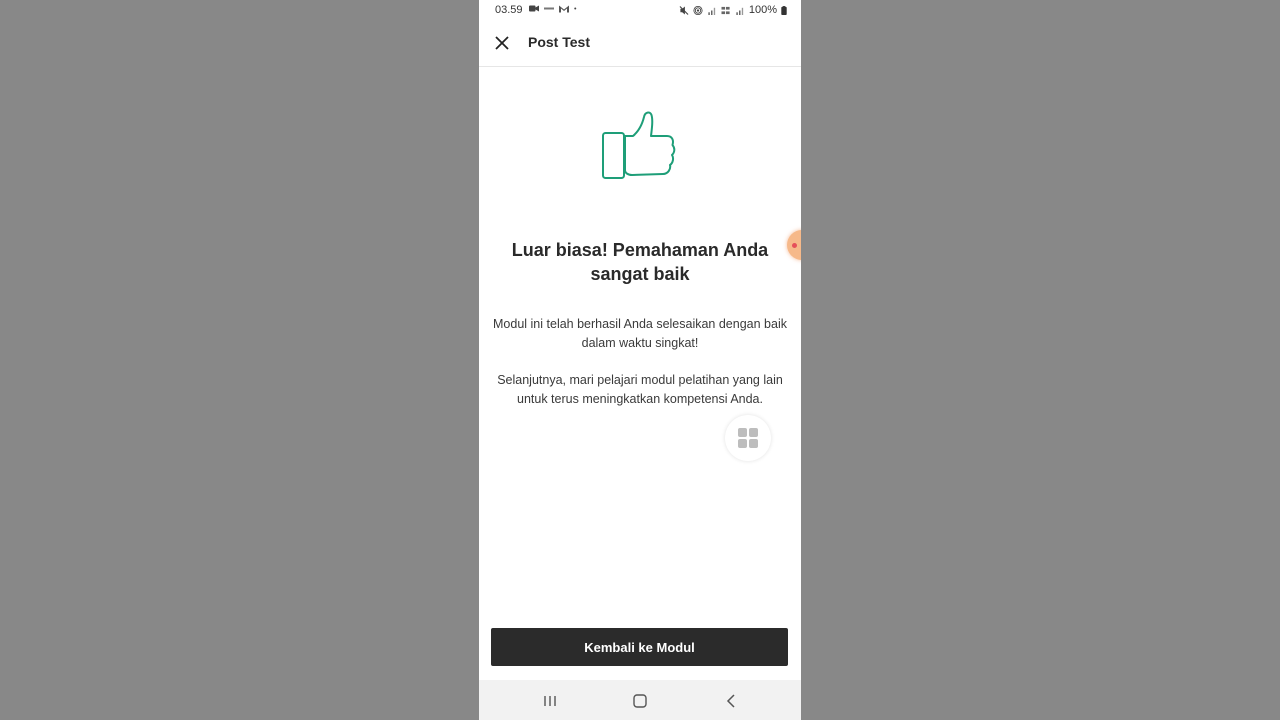 The image size is (1280, 720). Describe the element at coordinates (559, 42) in the screenshot. I see `page-title: Post Test` at that location.